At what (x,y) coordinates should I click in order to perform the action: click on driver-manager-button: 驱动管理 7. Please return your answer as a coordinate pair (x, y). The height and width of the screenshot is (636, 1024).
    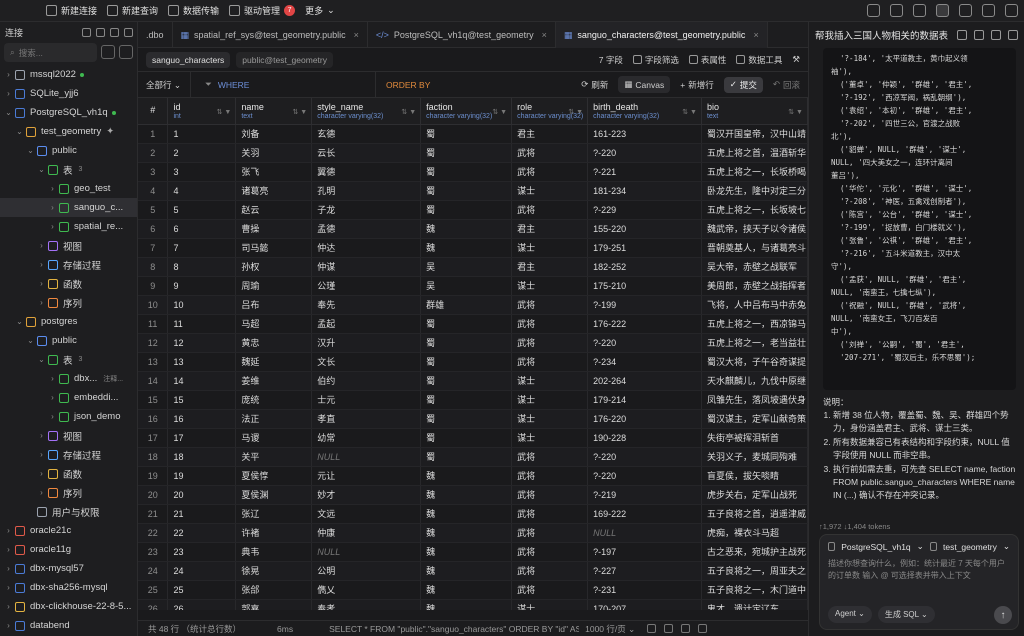
    Looking at the image, I should click on (262, 10).